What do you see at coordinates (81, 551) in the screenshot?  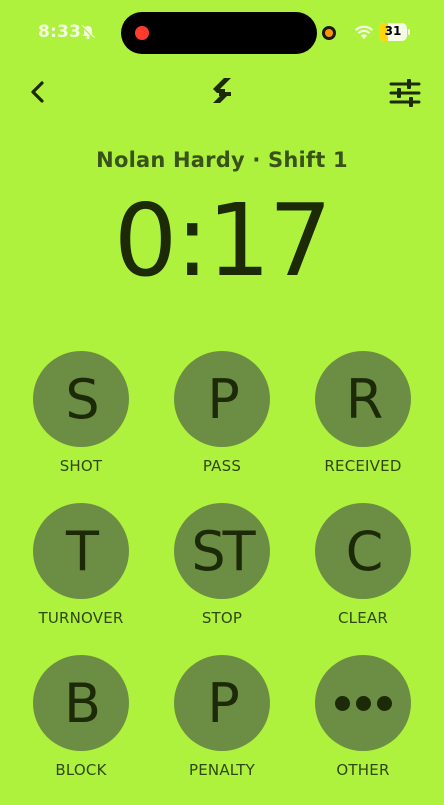 I see `turnover-symbol: T` at bounding box center [81, 551].